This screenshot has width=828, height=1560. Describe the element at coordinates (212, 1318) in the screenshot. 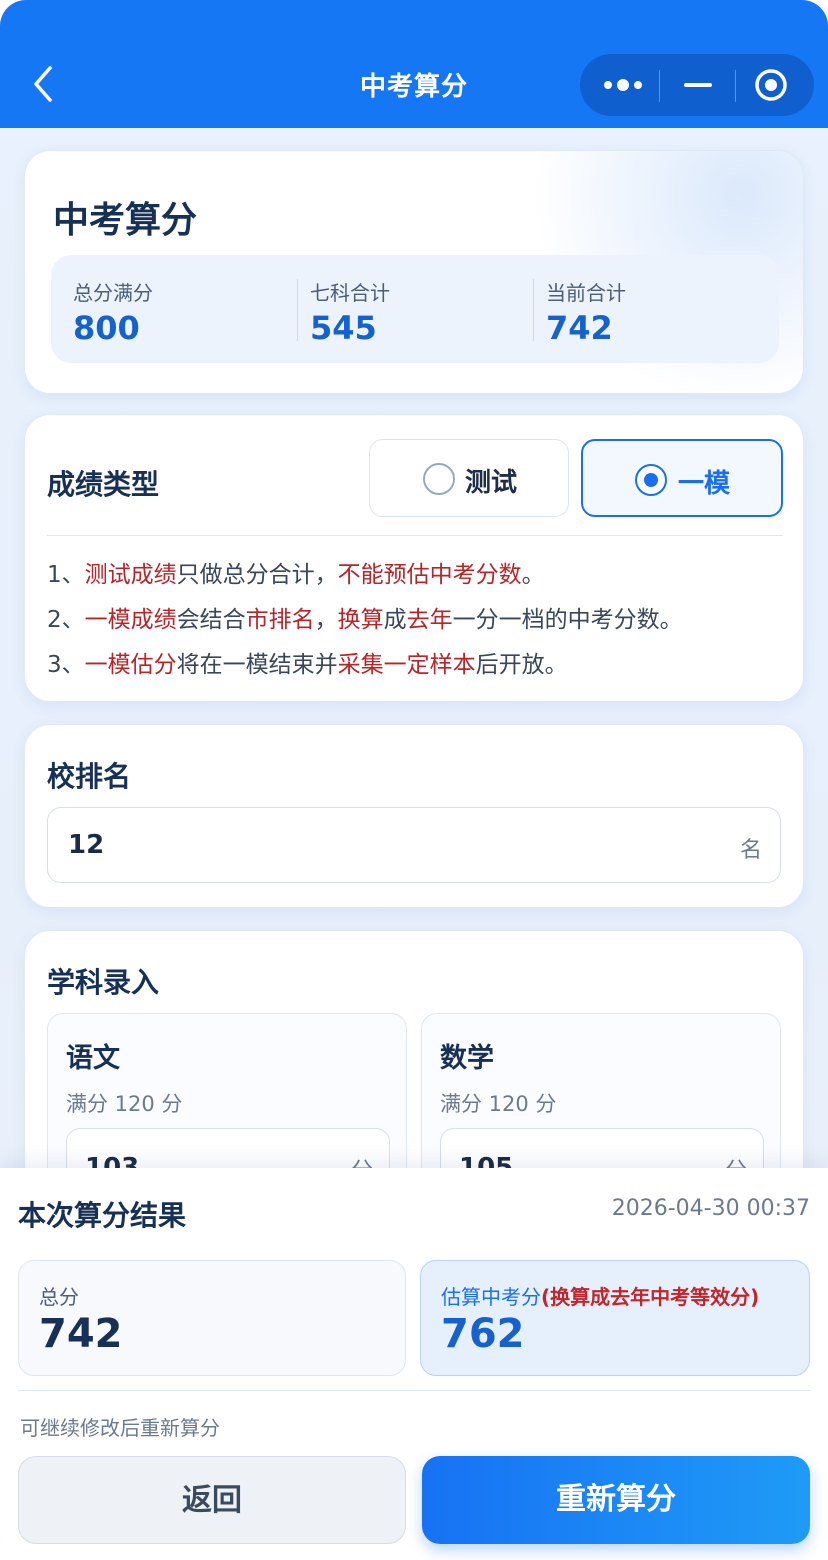

I see `result-total-box: 总分 742` at that location.